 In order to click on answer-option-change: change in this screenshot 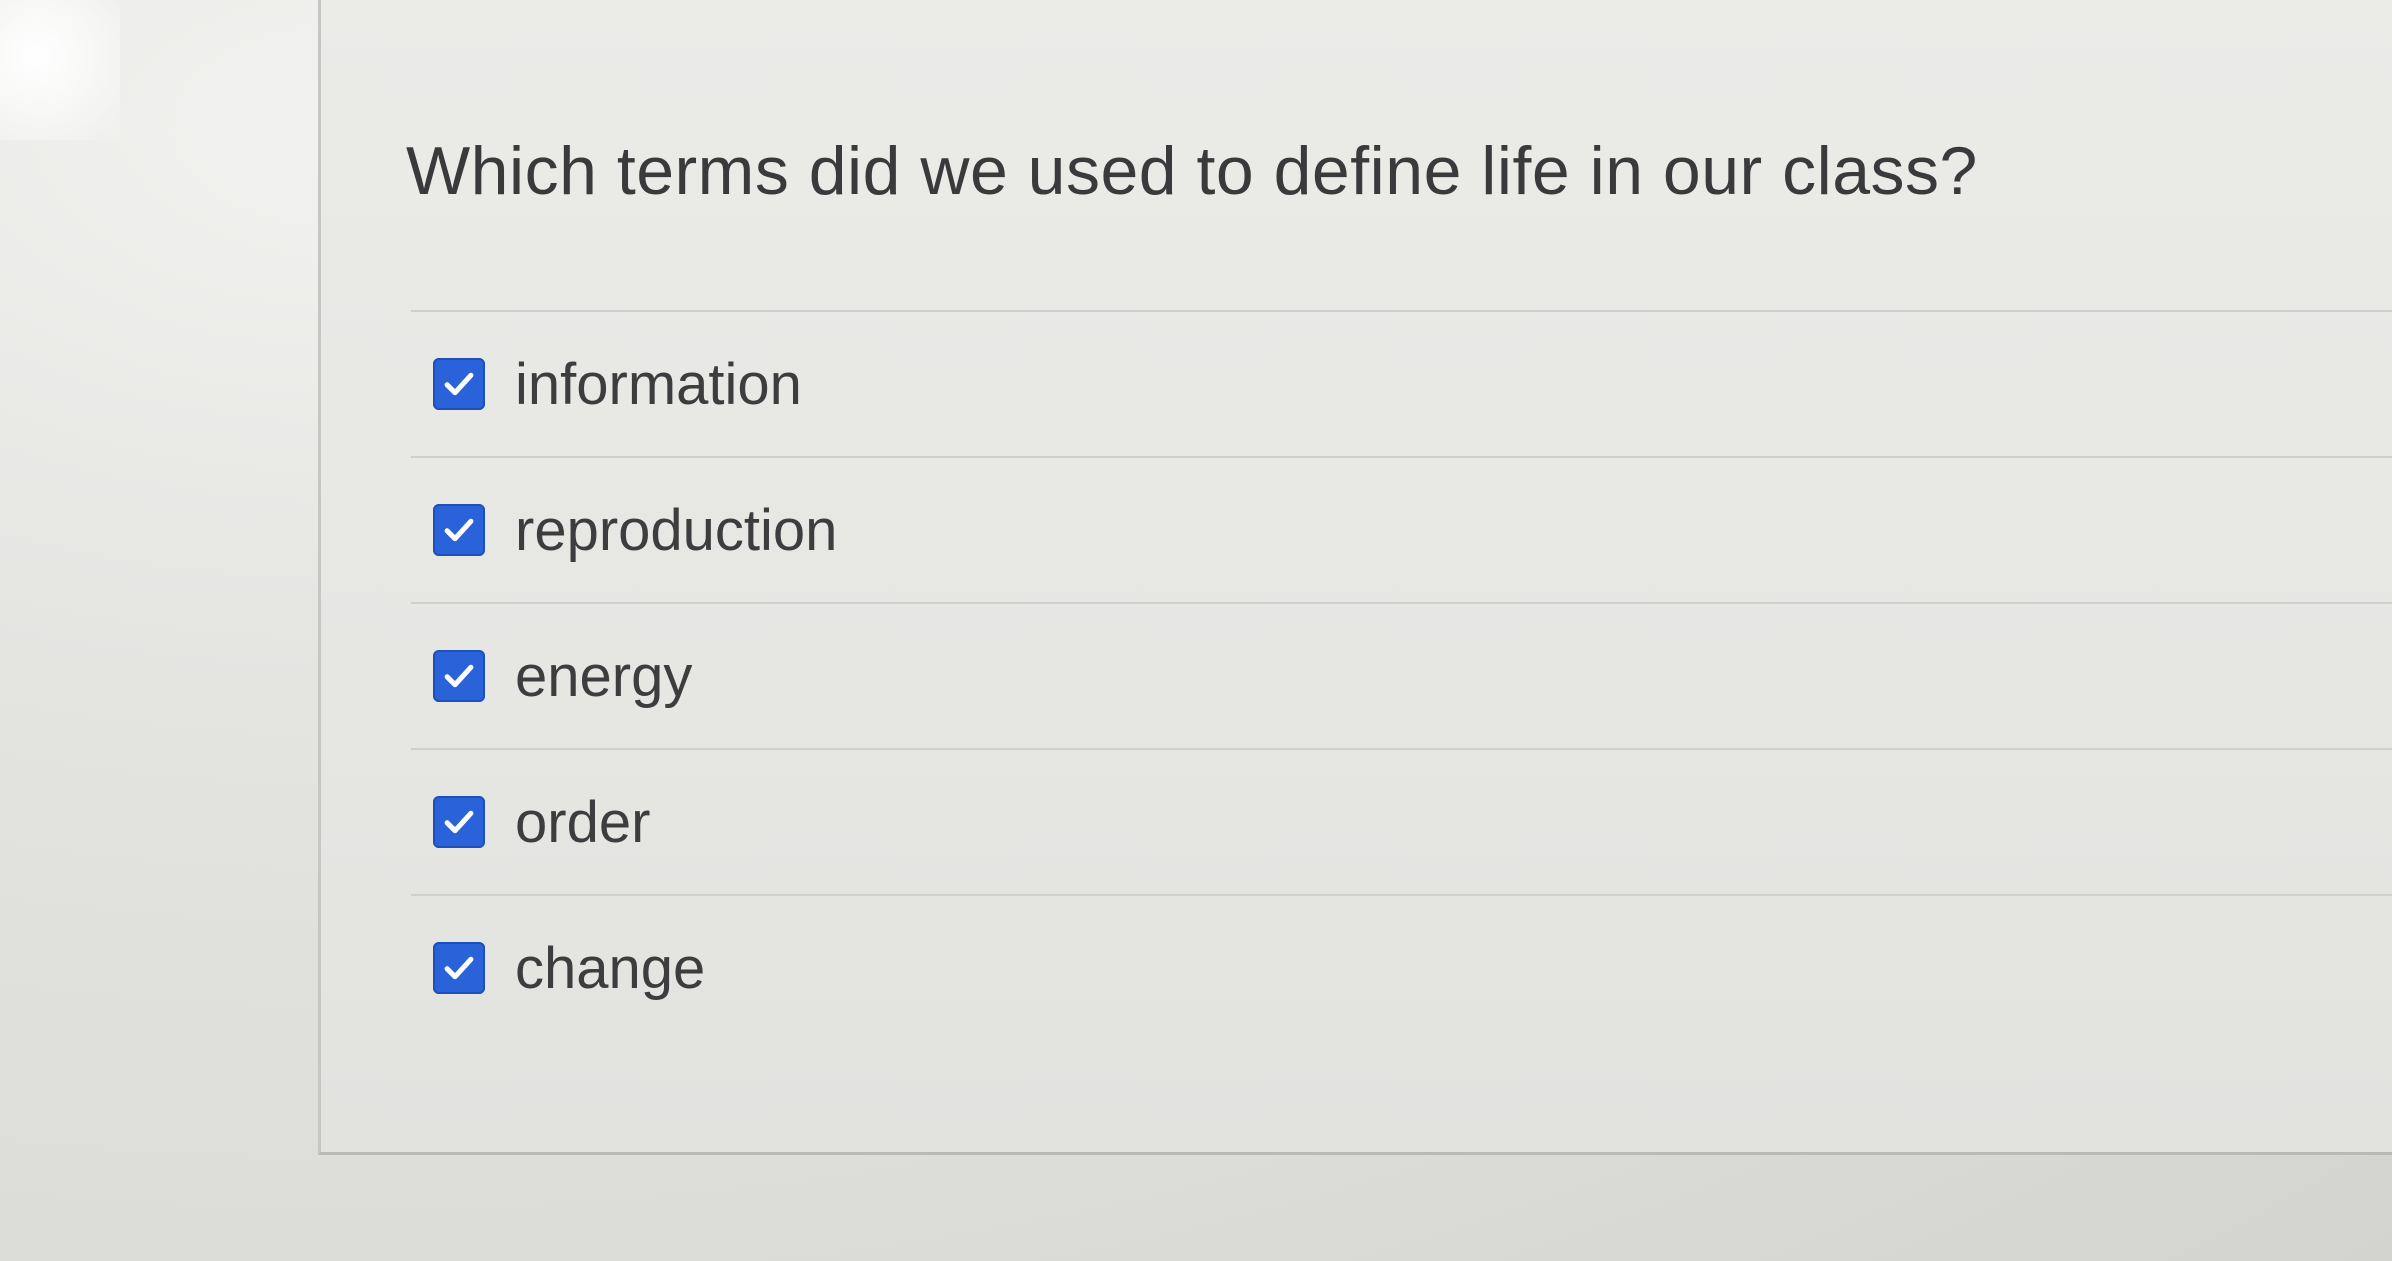, I will do `click(1401, 967)`.